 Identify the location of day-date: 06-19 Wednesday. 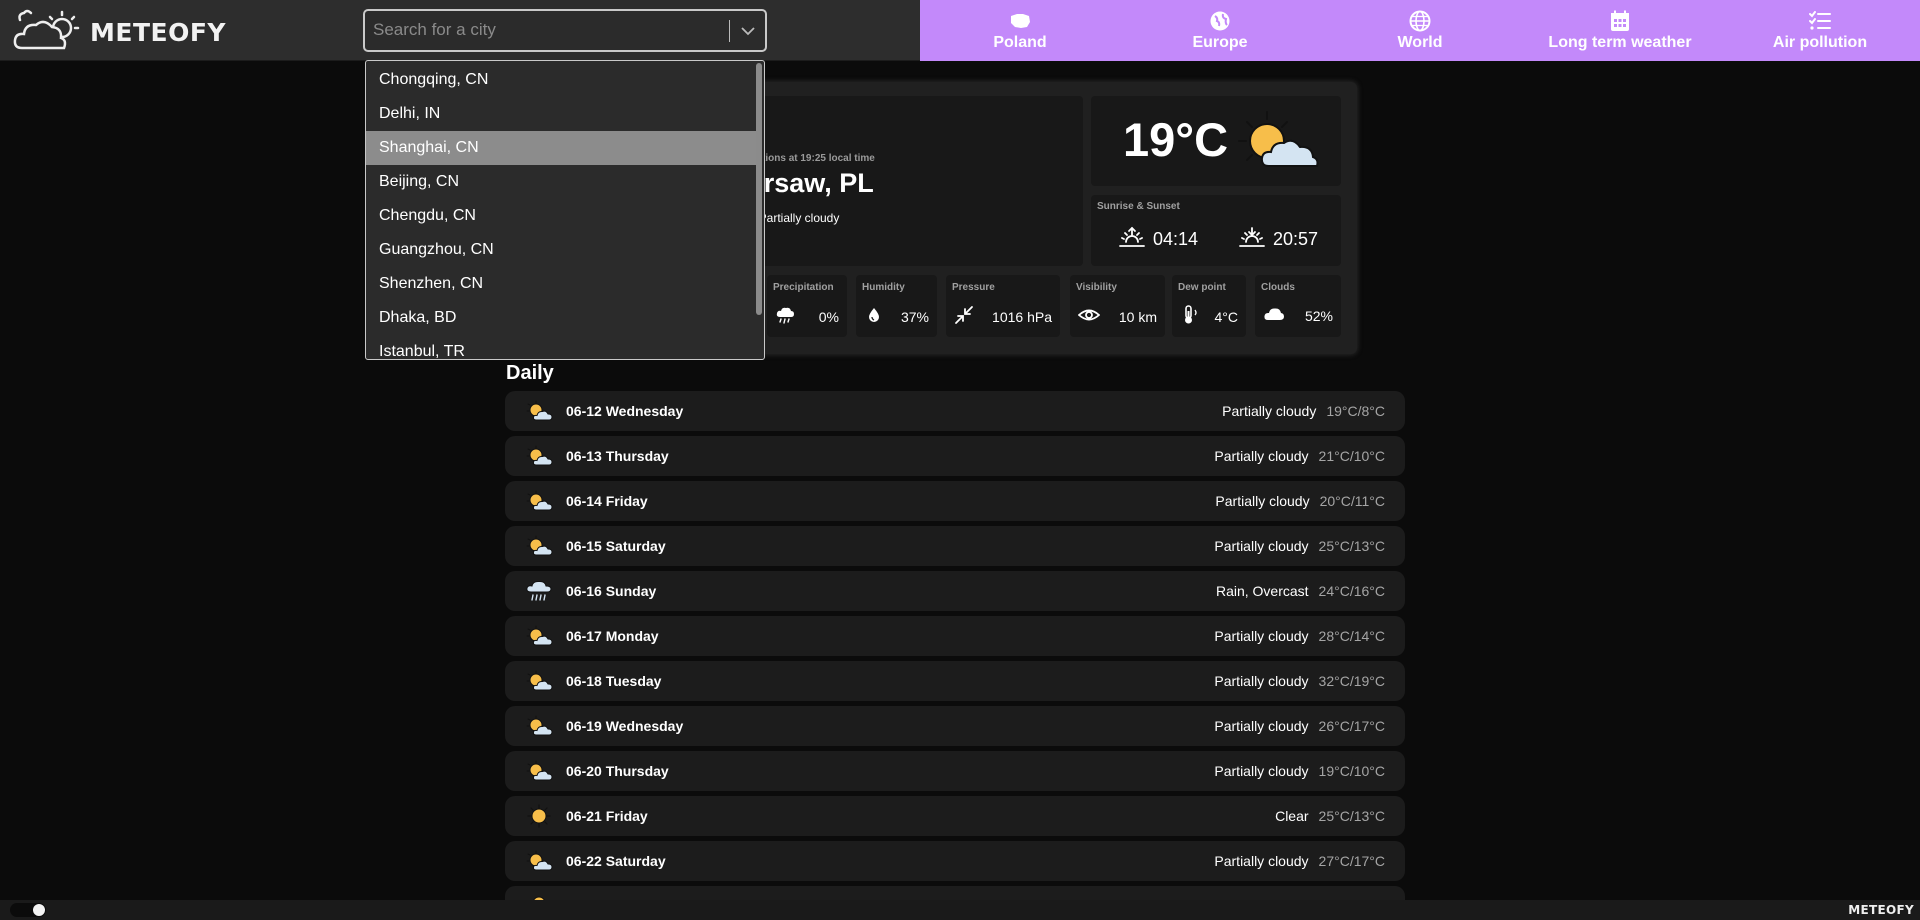
(625, 726).